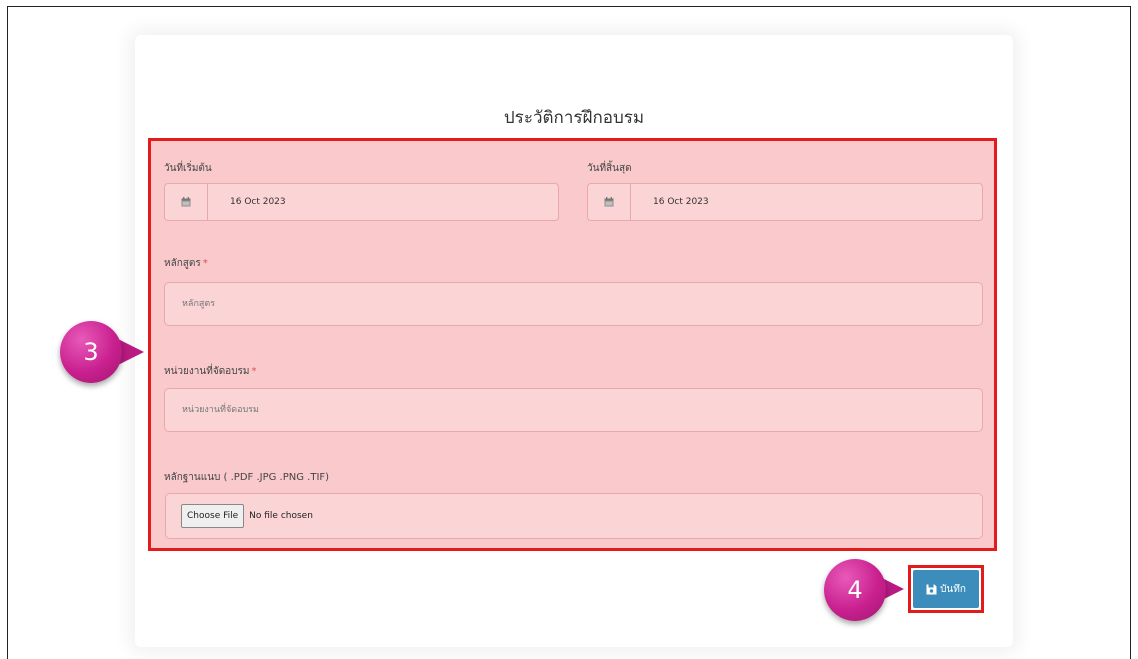  Describe the element at coordinates (953, 589) in the screenshot. I see `save-label: บันทึก` at that location.